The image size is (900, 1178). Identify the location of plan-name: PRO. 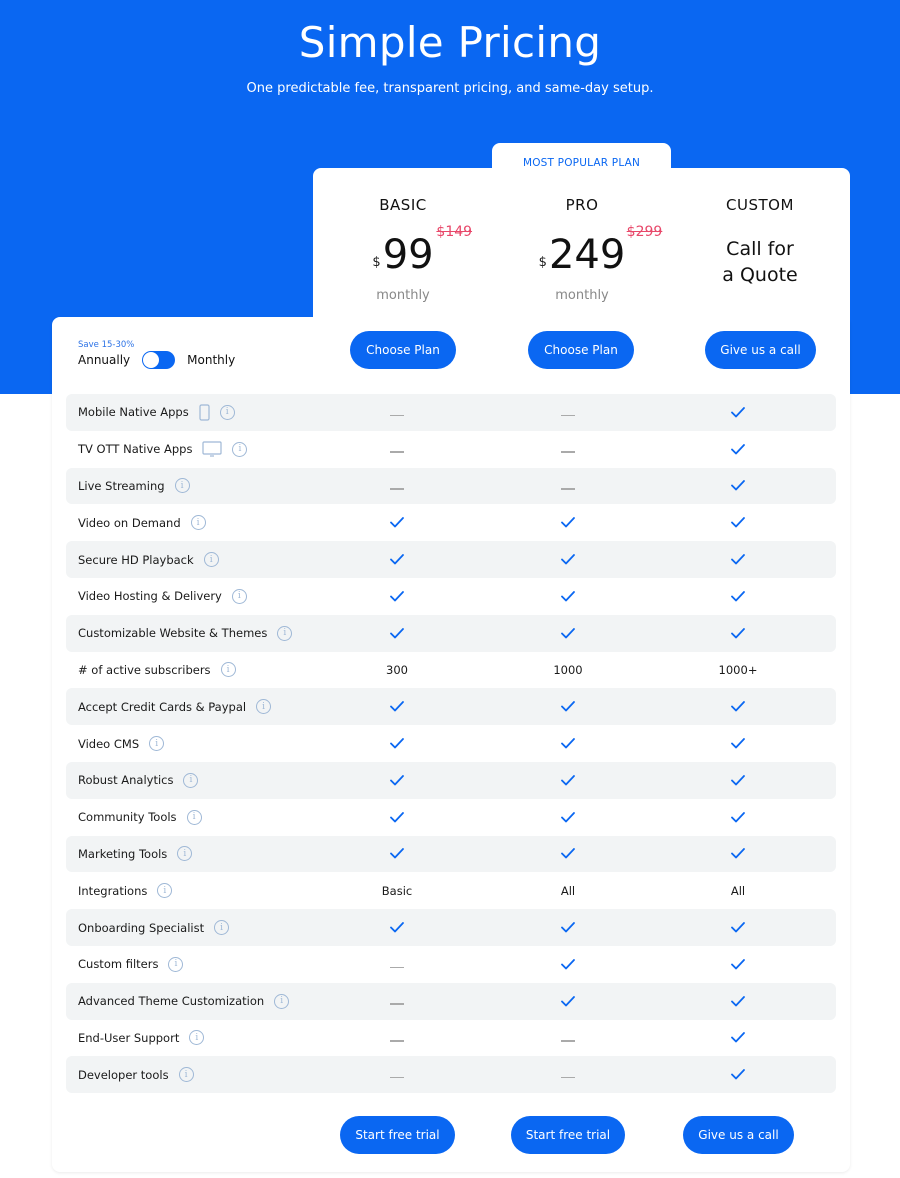
(582, 205).